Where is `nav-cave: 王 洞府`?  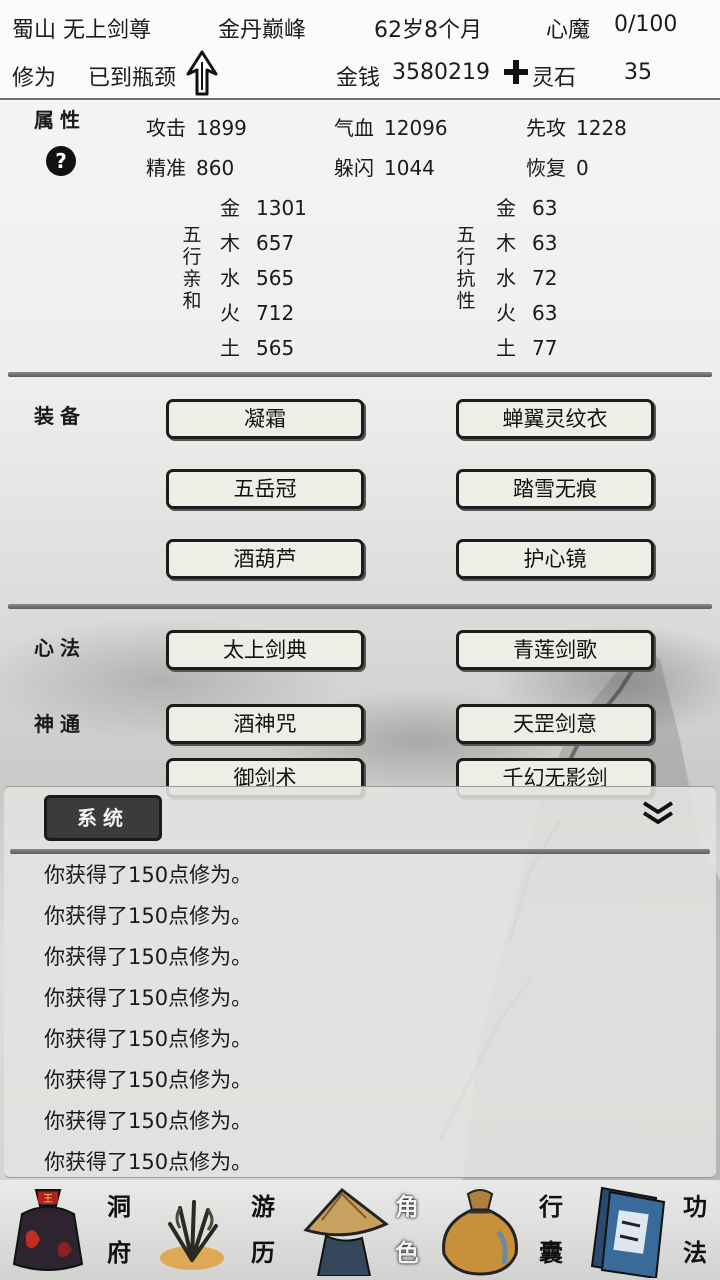
nav-cave: 王 洞府 is located at coordinates (72, 1230).